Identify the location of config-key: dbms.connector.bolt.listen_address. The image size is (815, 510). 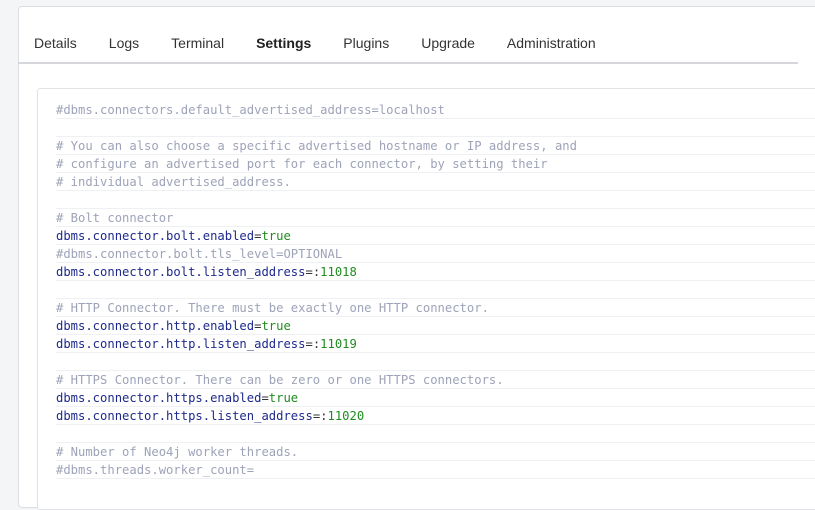
(181, 272).